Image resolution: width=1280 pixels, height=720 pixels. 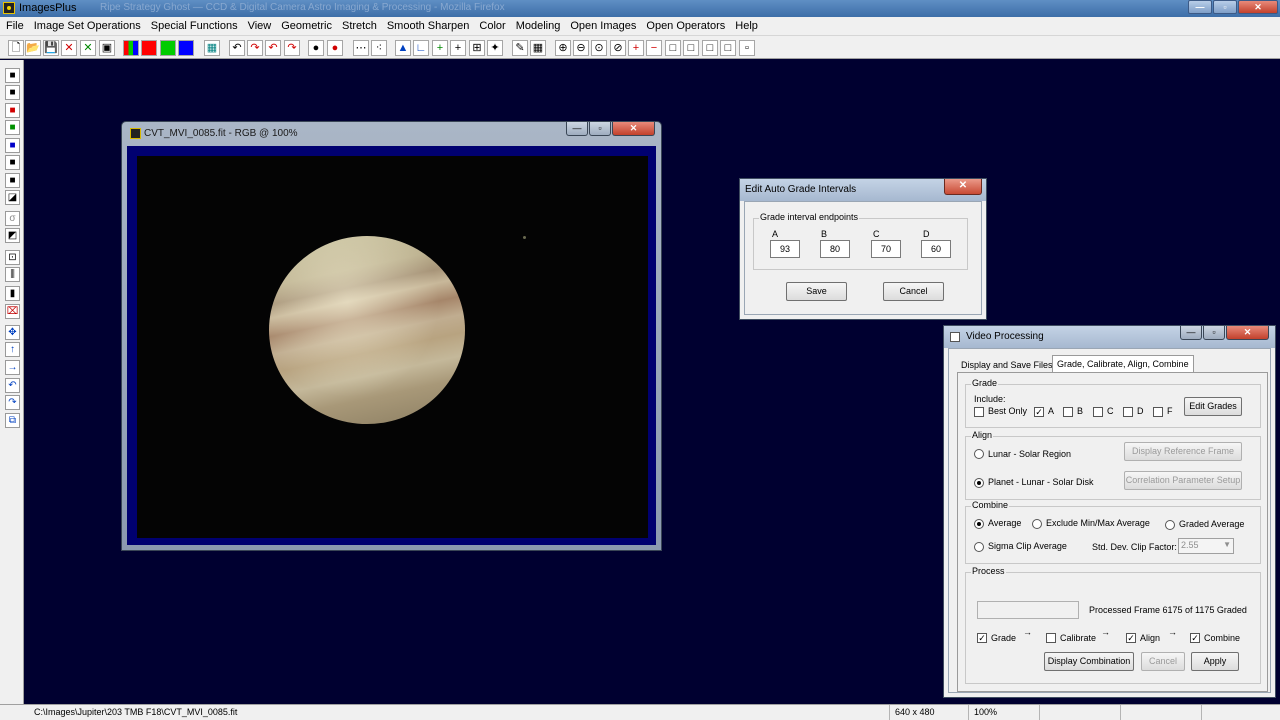 I want to click on close-button: ✕, so click(x=1258, y=7).